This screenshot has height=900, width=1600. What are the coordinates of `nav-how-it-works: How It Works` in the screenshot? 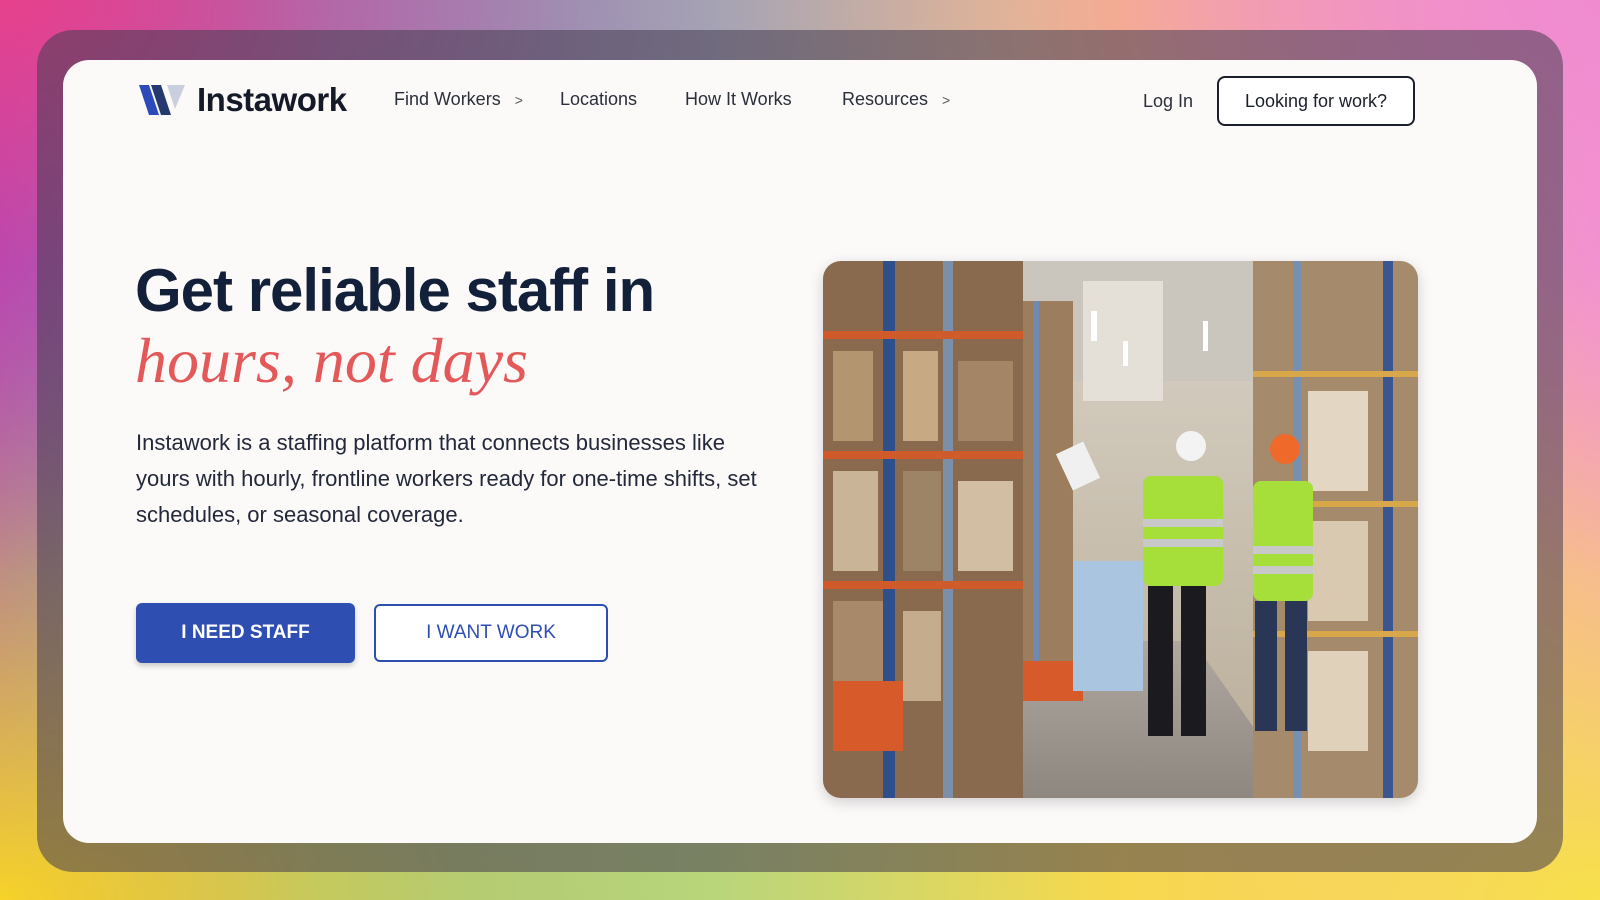 It's located at (747, 99).